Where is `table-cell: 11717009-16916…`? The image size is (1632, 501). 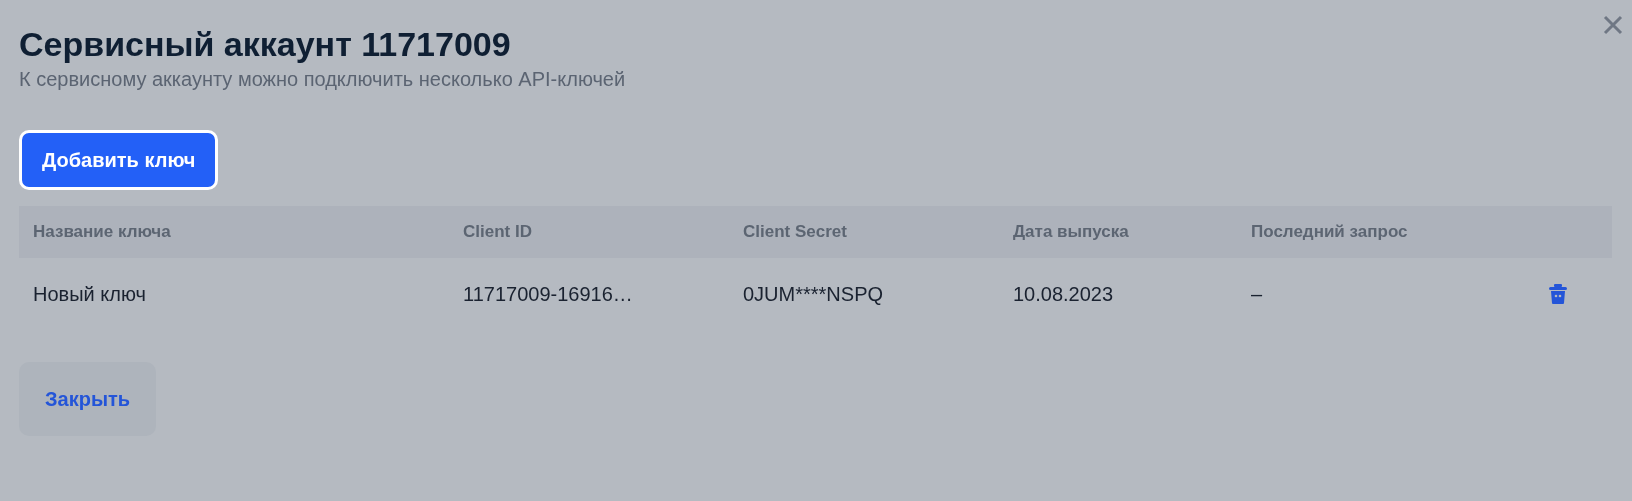
table-cell: 11717009-16916… is located at coordinates (548, 294).